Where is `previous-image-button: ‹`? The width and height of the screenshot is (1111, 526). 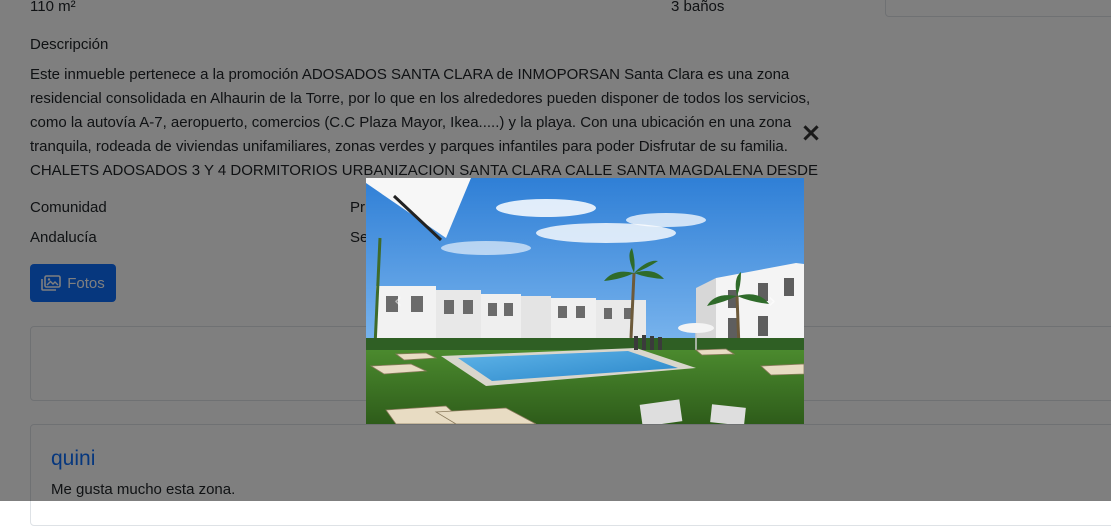
previous-image-button: ‹ is located at coordinates (398, 302).